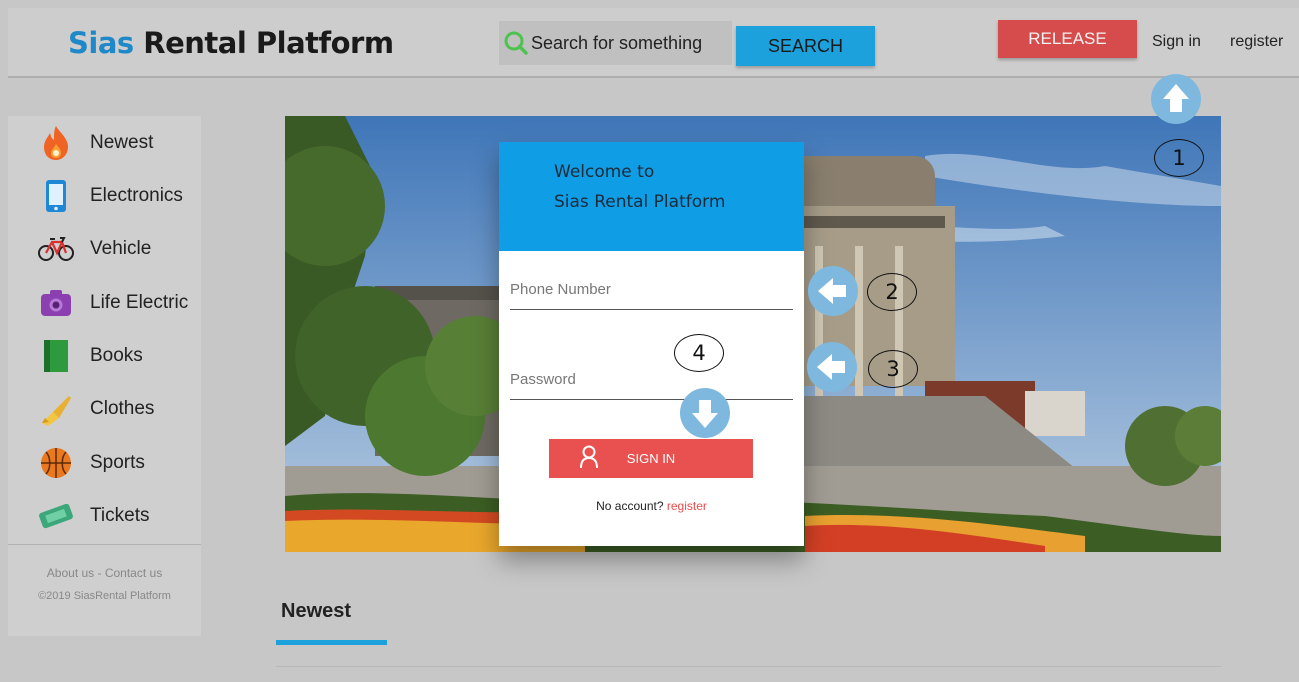 Image resolution: width=1299 pixels, height=682 pixels. Describe the element at coordinates (604, 172) in the screenshot. I see `modal-title-line1: Welcome to` at that location.